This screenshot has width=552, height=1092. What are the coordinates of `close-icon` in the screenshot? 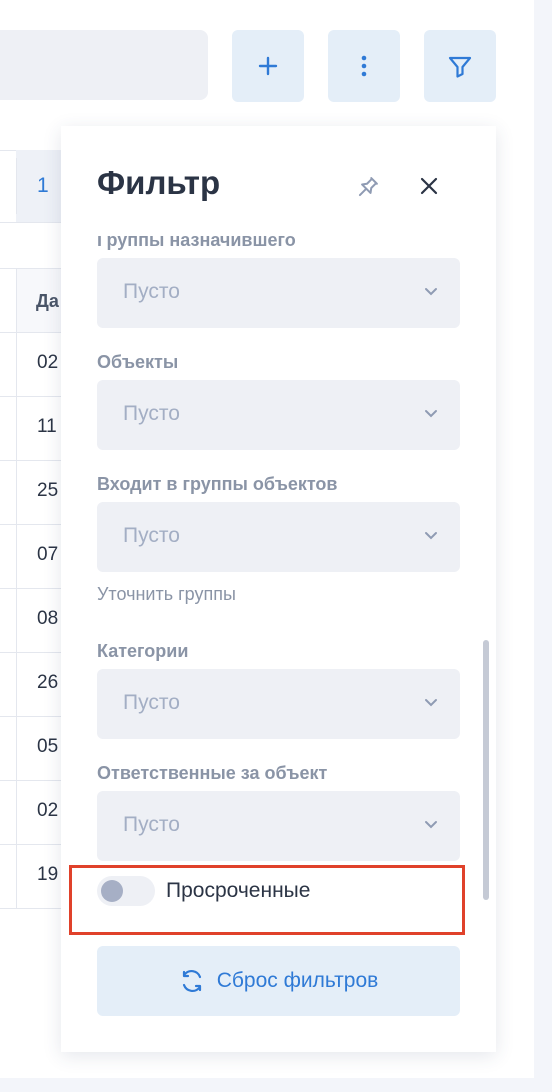 It's located at (429, 186).